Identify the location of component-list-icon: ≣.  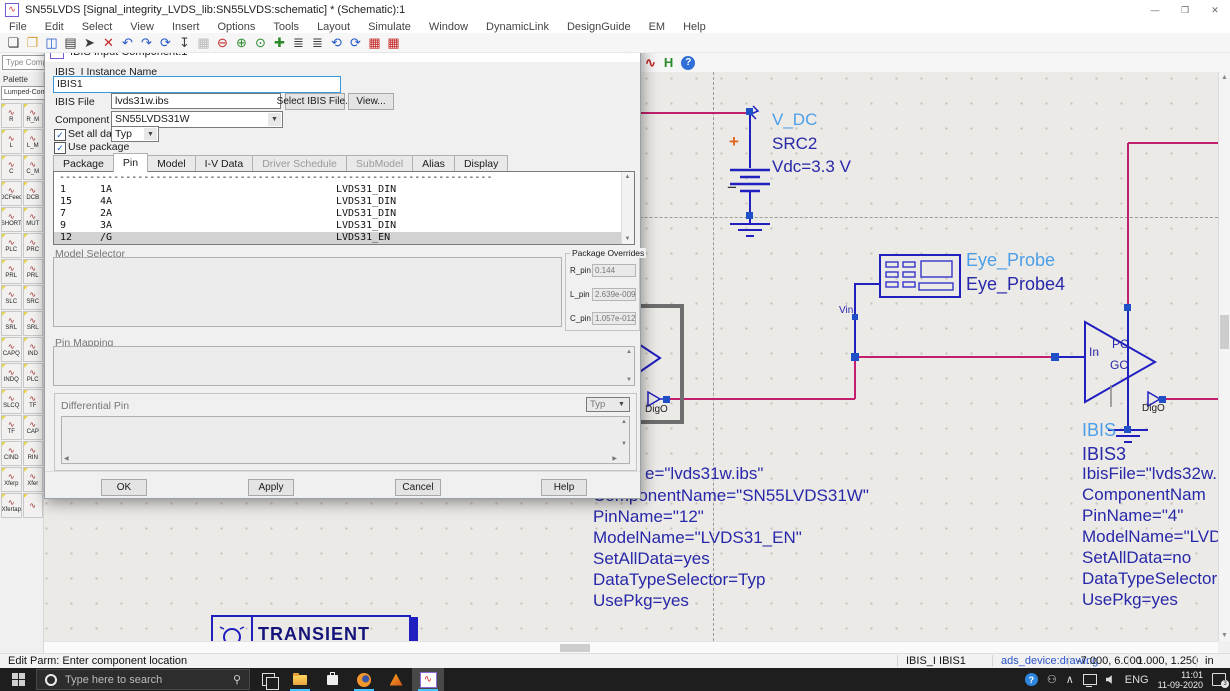
(298, 42).